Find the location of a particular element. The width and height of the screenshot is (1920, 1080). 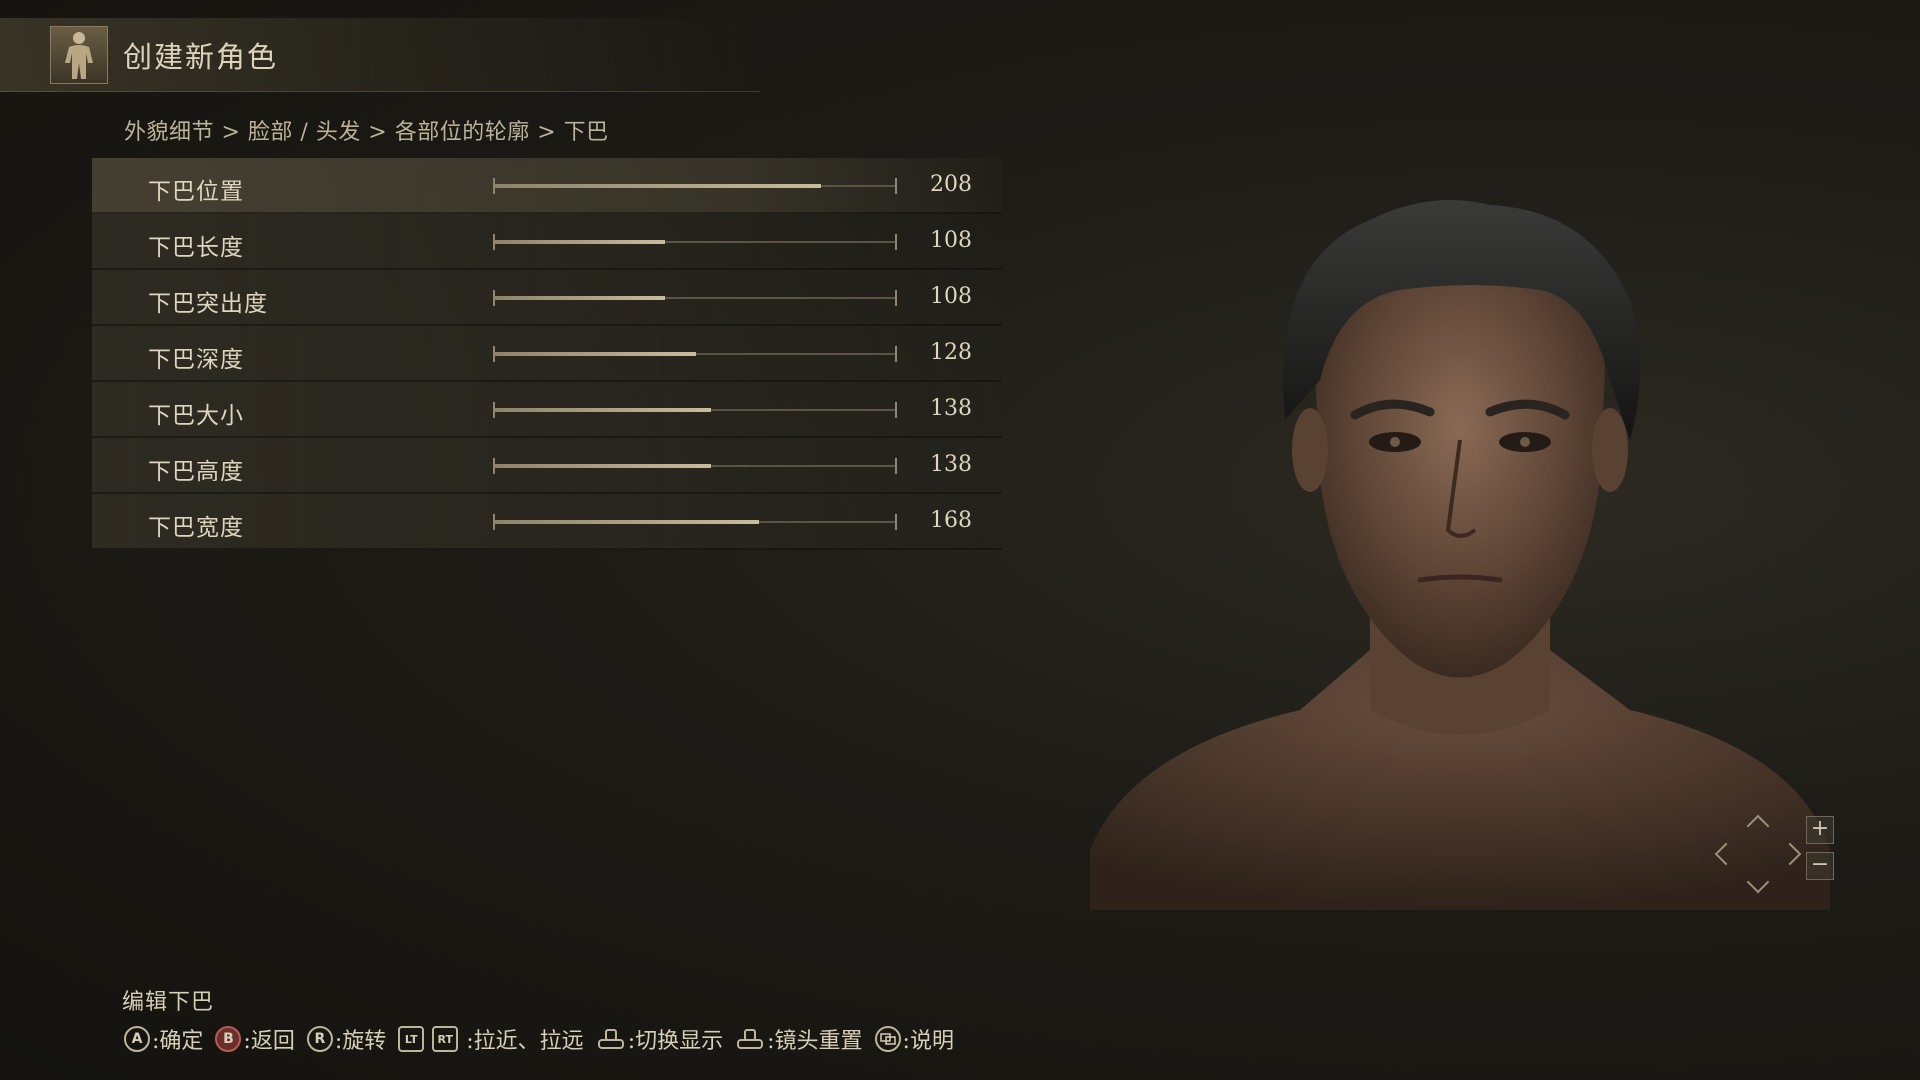

slider-label: 下巴长度 is located at coordinates (196, 248).